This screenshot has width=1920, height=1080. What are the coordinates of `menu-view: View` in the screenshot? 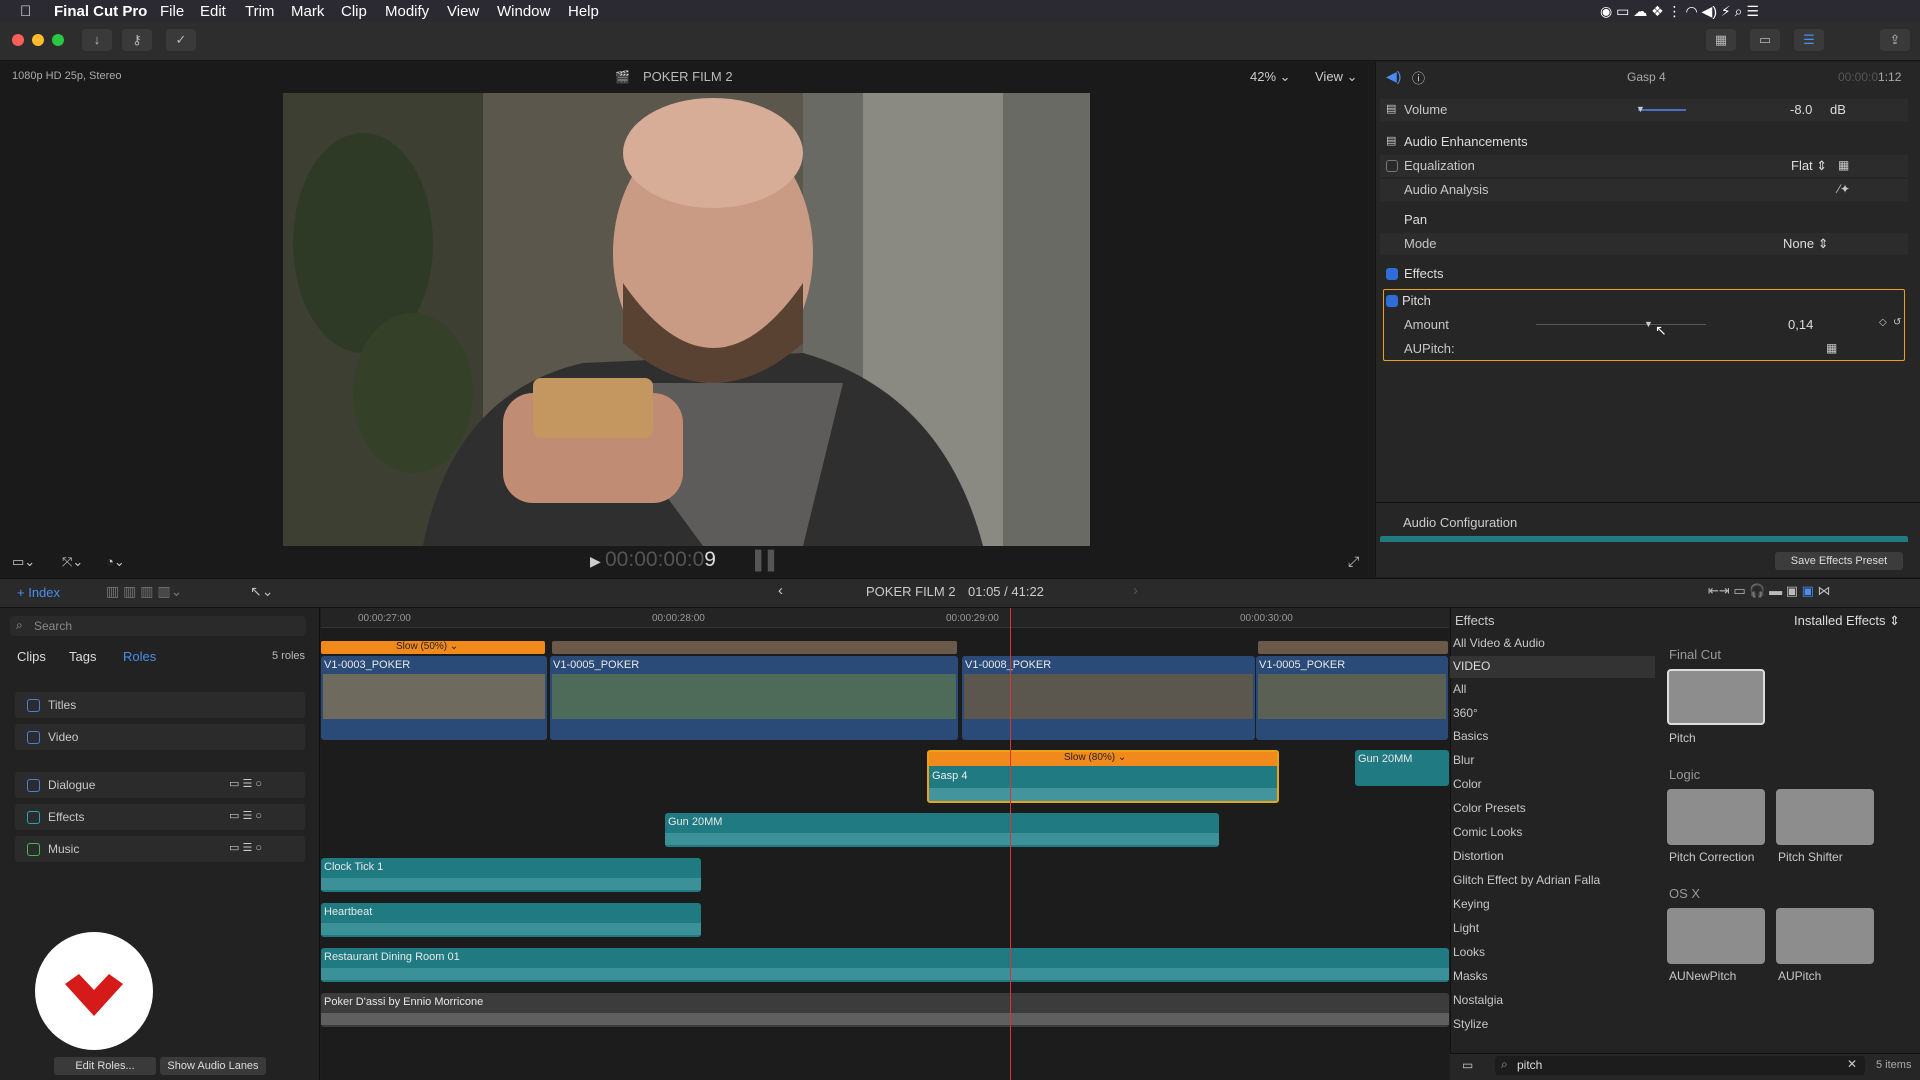 It's located at (463, 11).